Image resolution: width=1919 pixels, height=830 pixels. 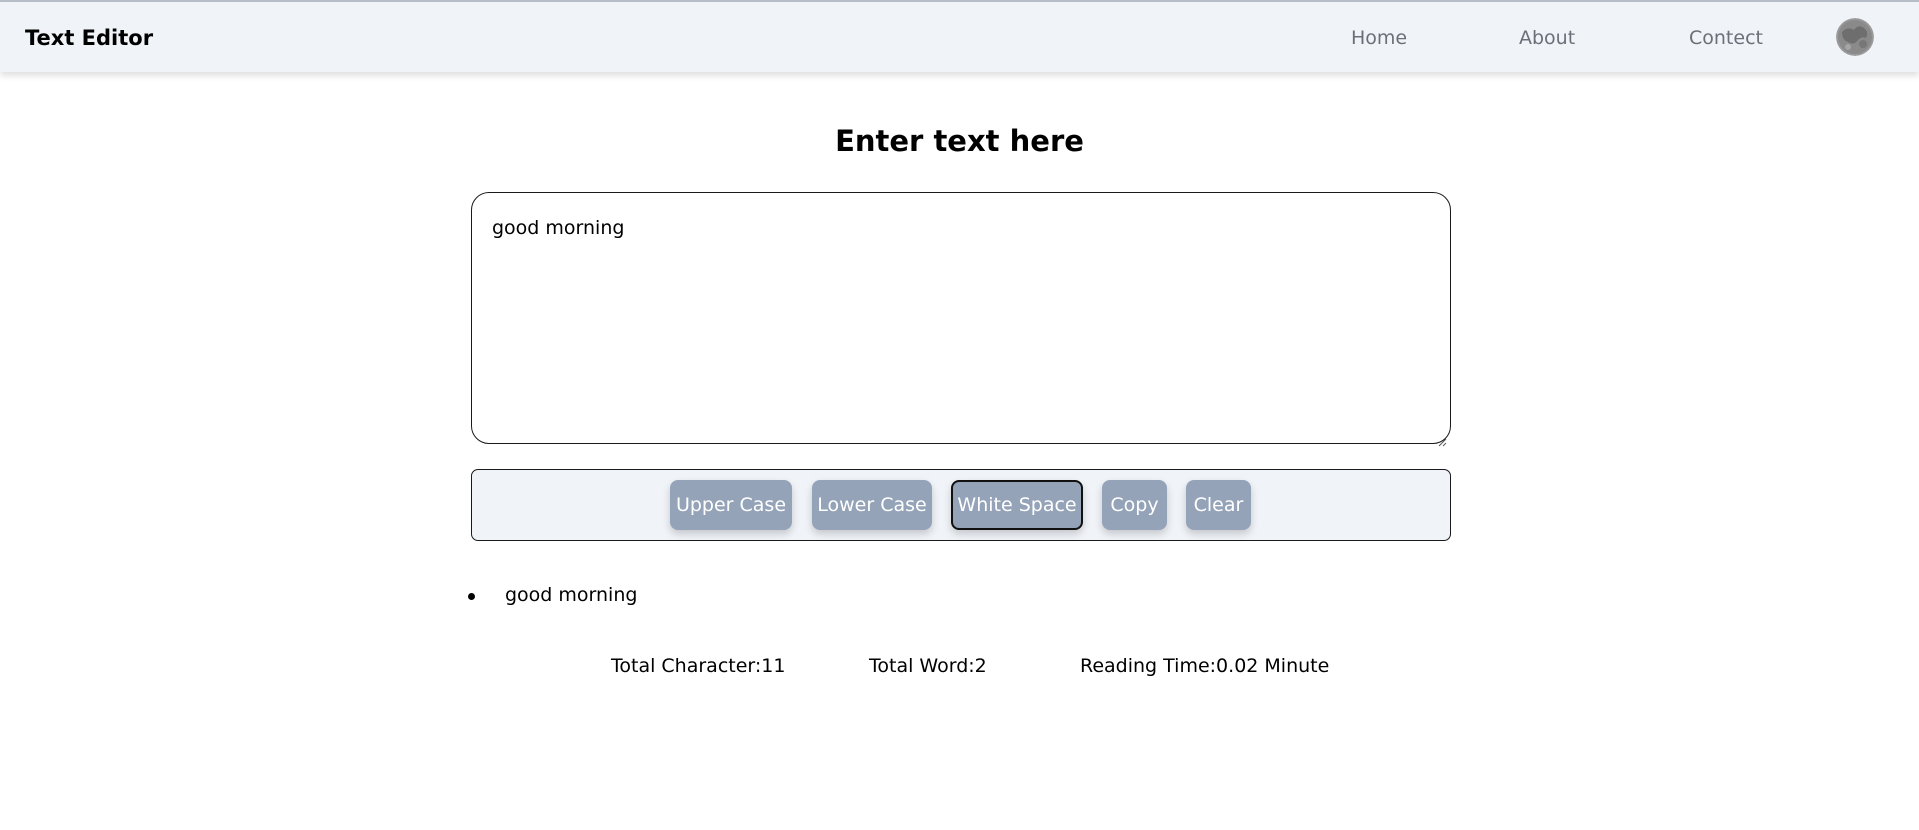 What do you see at coordinates (872, 505) in the screenshot?
I see `lower-case-button: Lower Case` at bounding box center [872, 505].